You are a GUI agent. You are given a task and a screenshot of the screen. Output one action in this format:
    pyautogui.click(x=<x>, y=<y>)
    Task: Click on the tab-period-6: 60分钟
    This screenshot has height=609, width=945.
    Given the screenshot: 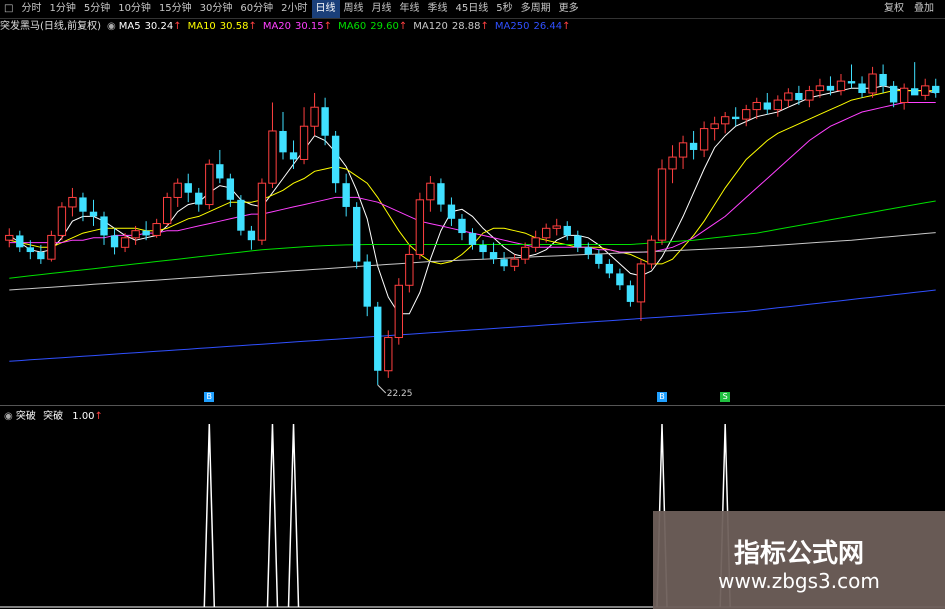 What is the action you would take?
    pyautogui.click(x=256, y=9)
    